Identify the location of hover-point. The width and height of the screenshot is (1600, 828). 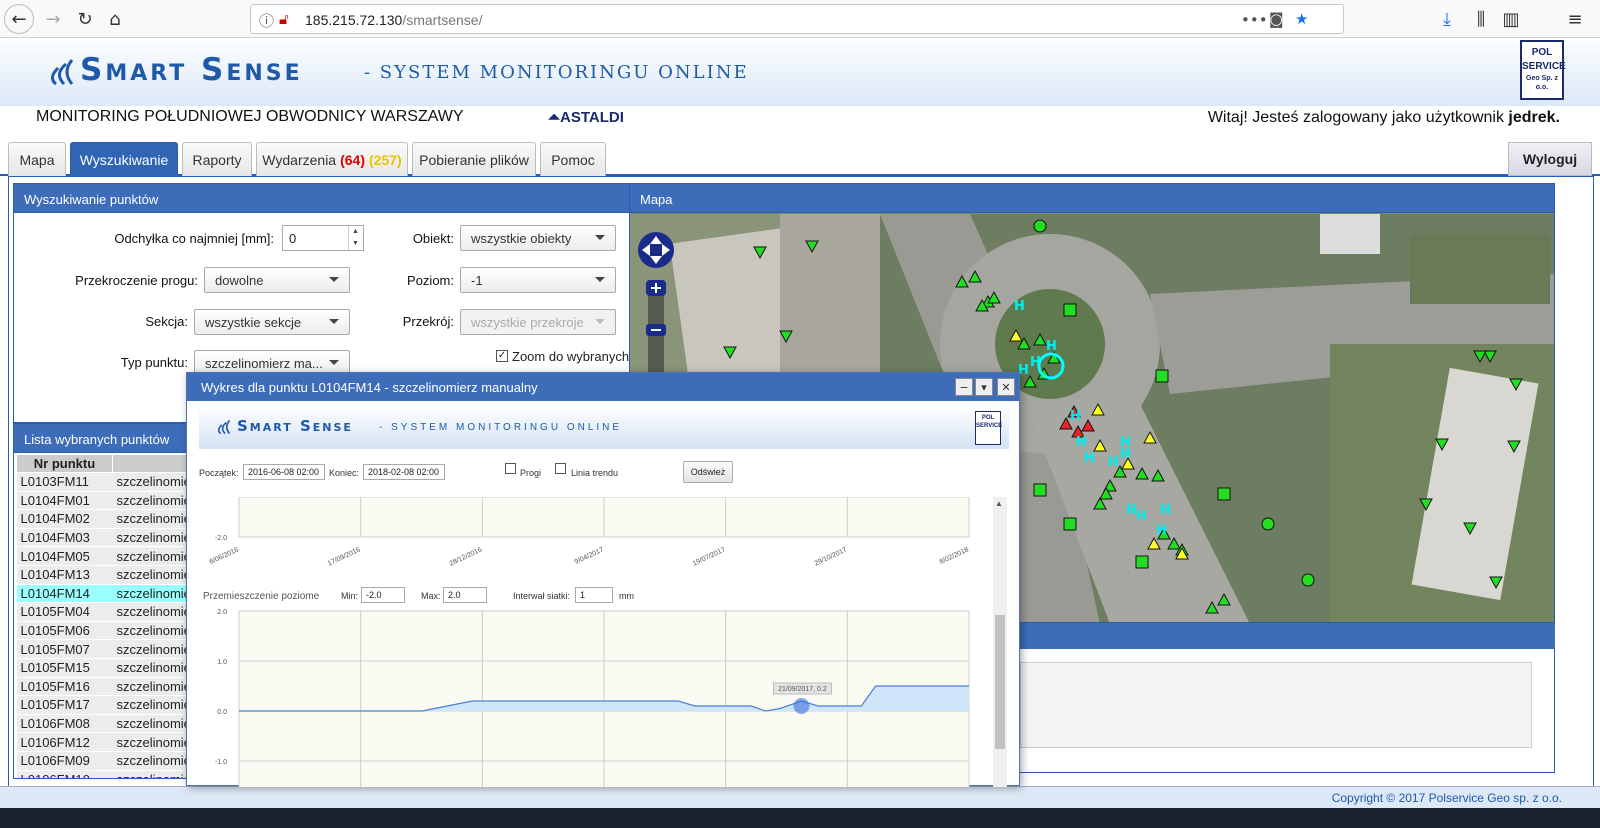
(801, 706).